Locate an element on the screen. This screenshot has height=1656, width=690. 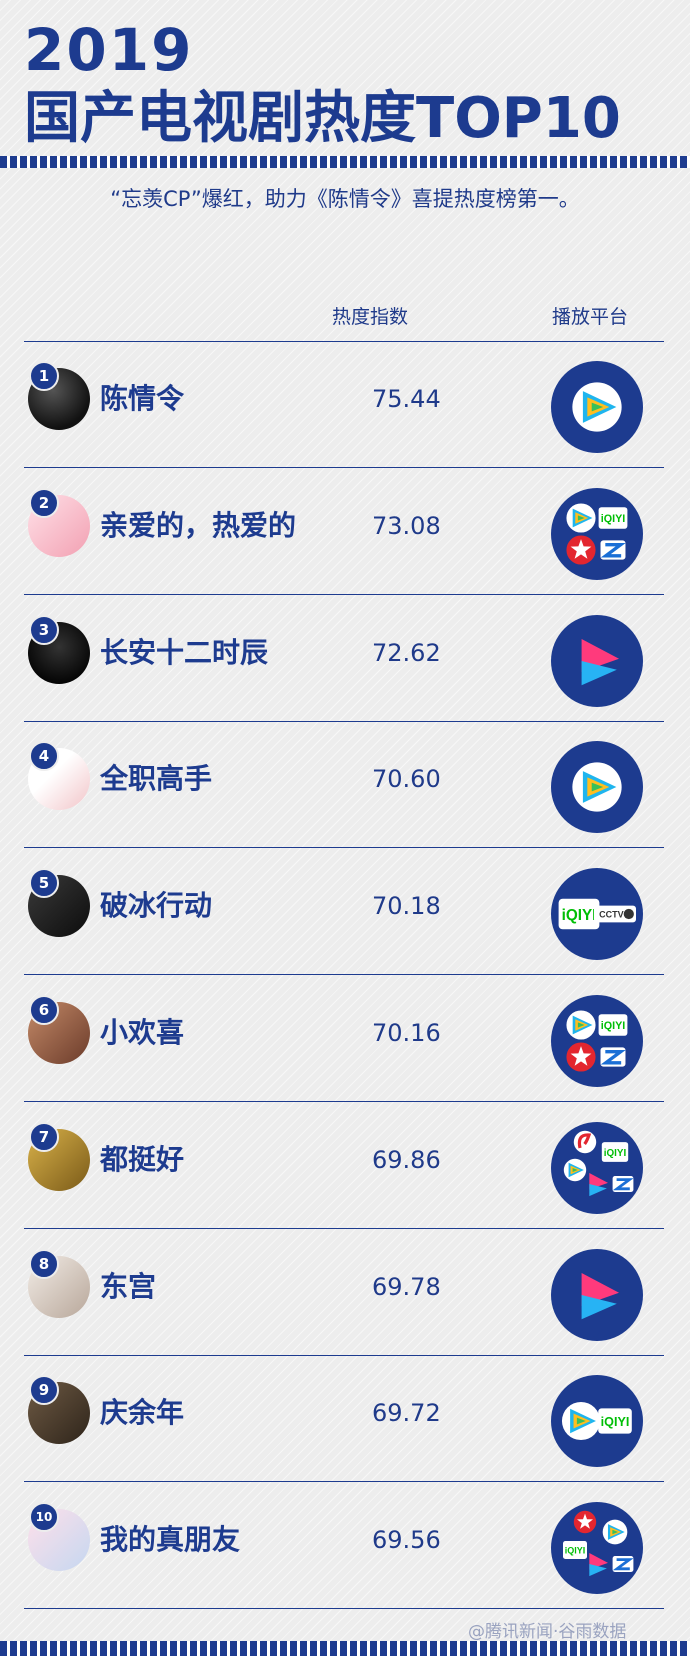
drama-title: 我的真朋友 is located at coordinates (170, 1540).